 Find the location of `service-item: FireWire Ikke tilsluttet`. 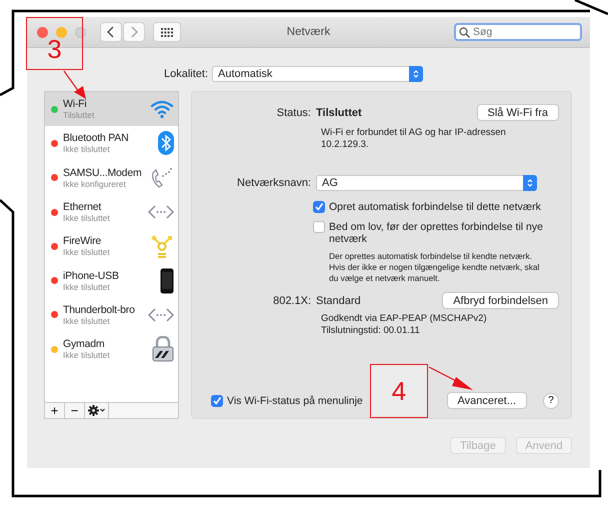

service-item: FireWire Ikke tilsluttet is located at coordinates (111, 246).